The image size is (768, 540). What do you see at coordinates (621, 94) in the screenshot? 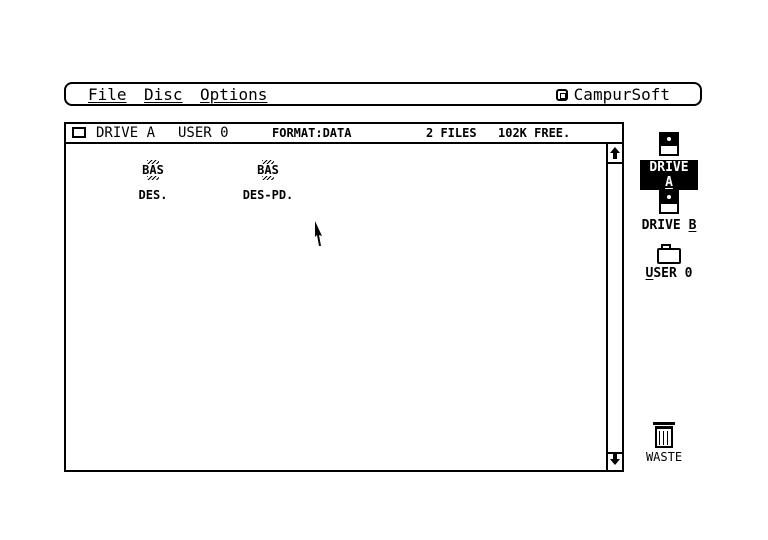
I see `brand-name: CampurSoft` at bounding box center [621, 94].